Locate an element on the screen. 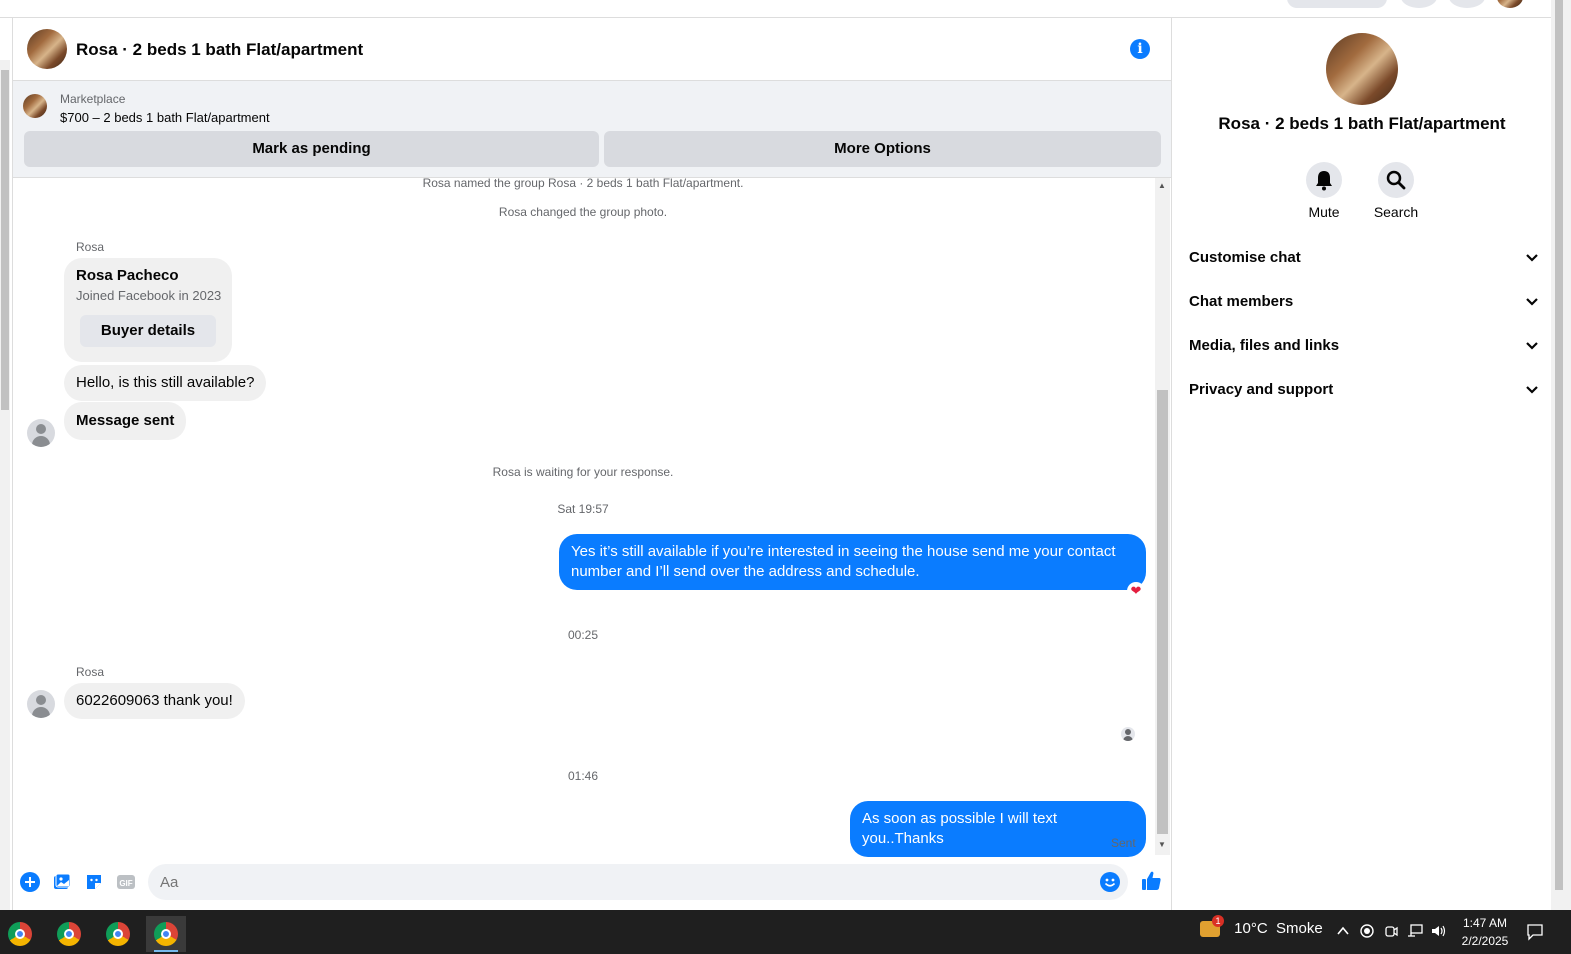  os-taskbar: 1 10°C Smoke 1:47 AM 2/2/2025 is located at coordinates (785, 932).